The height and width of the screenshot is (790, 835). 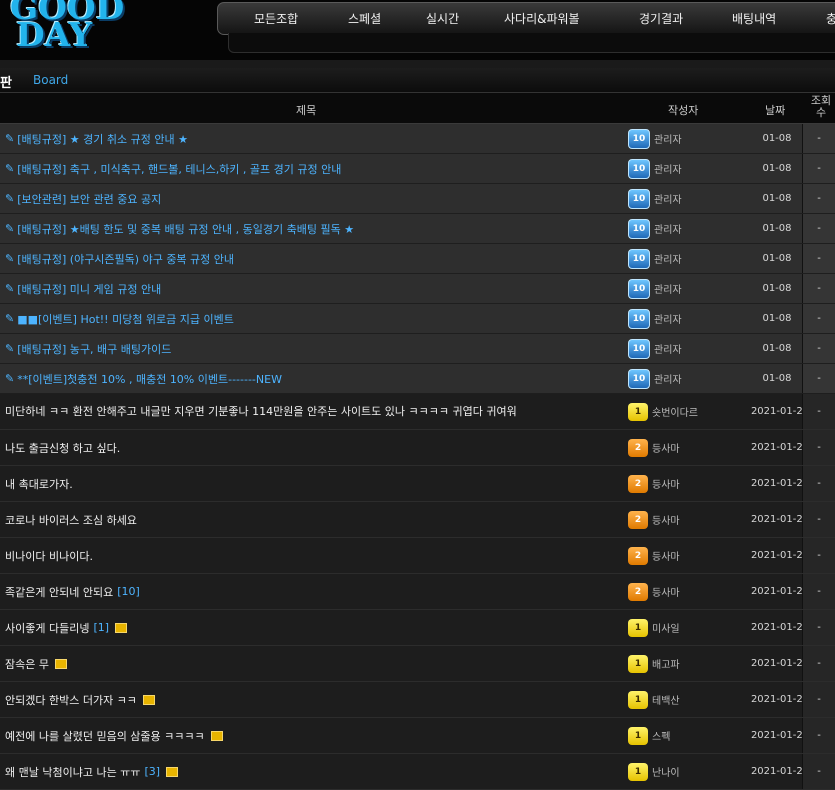 What do you see at coordinates (442, 18) in the screenshot?
I see `nav-item-live: 실시간` at bounding box center [442, 18].